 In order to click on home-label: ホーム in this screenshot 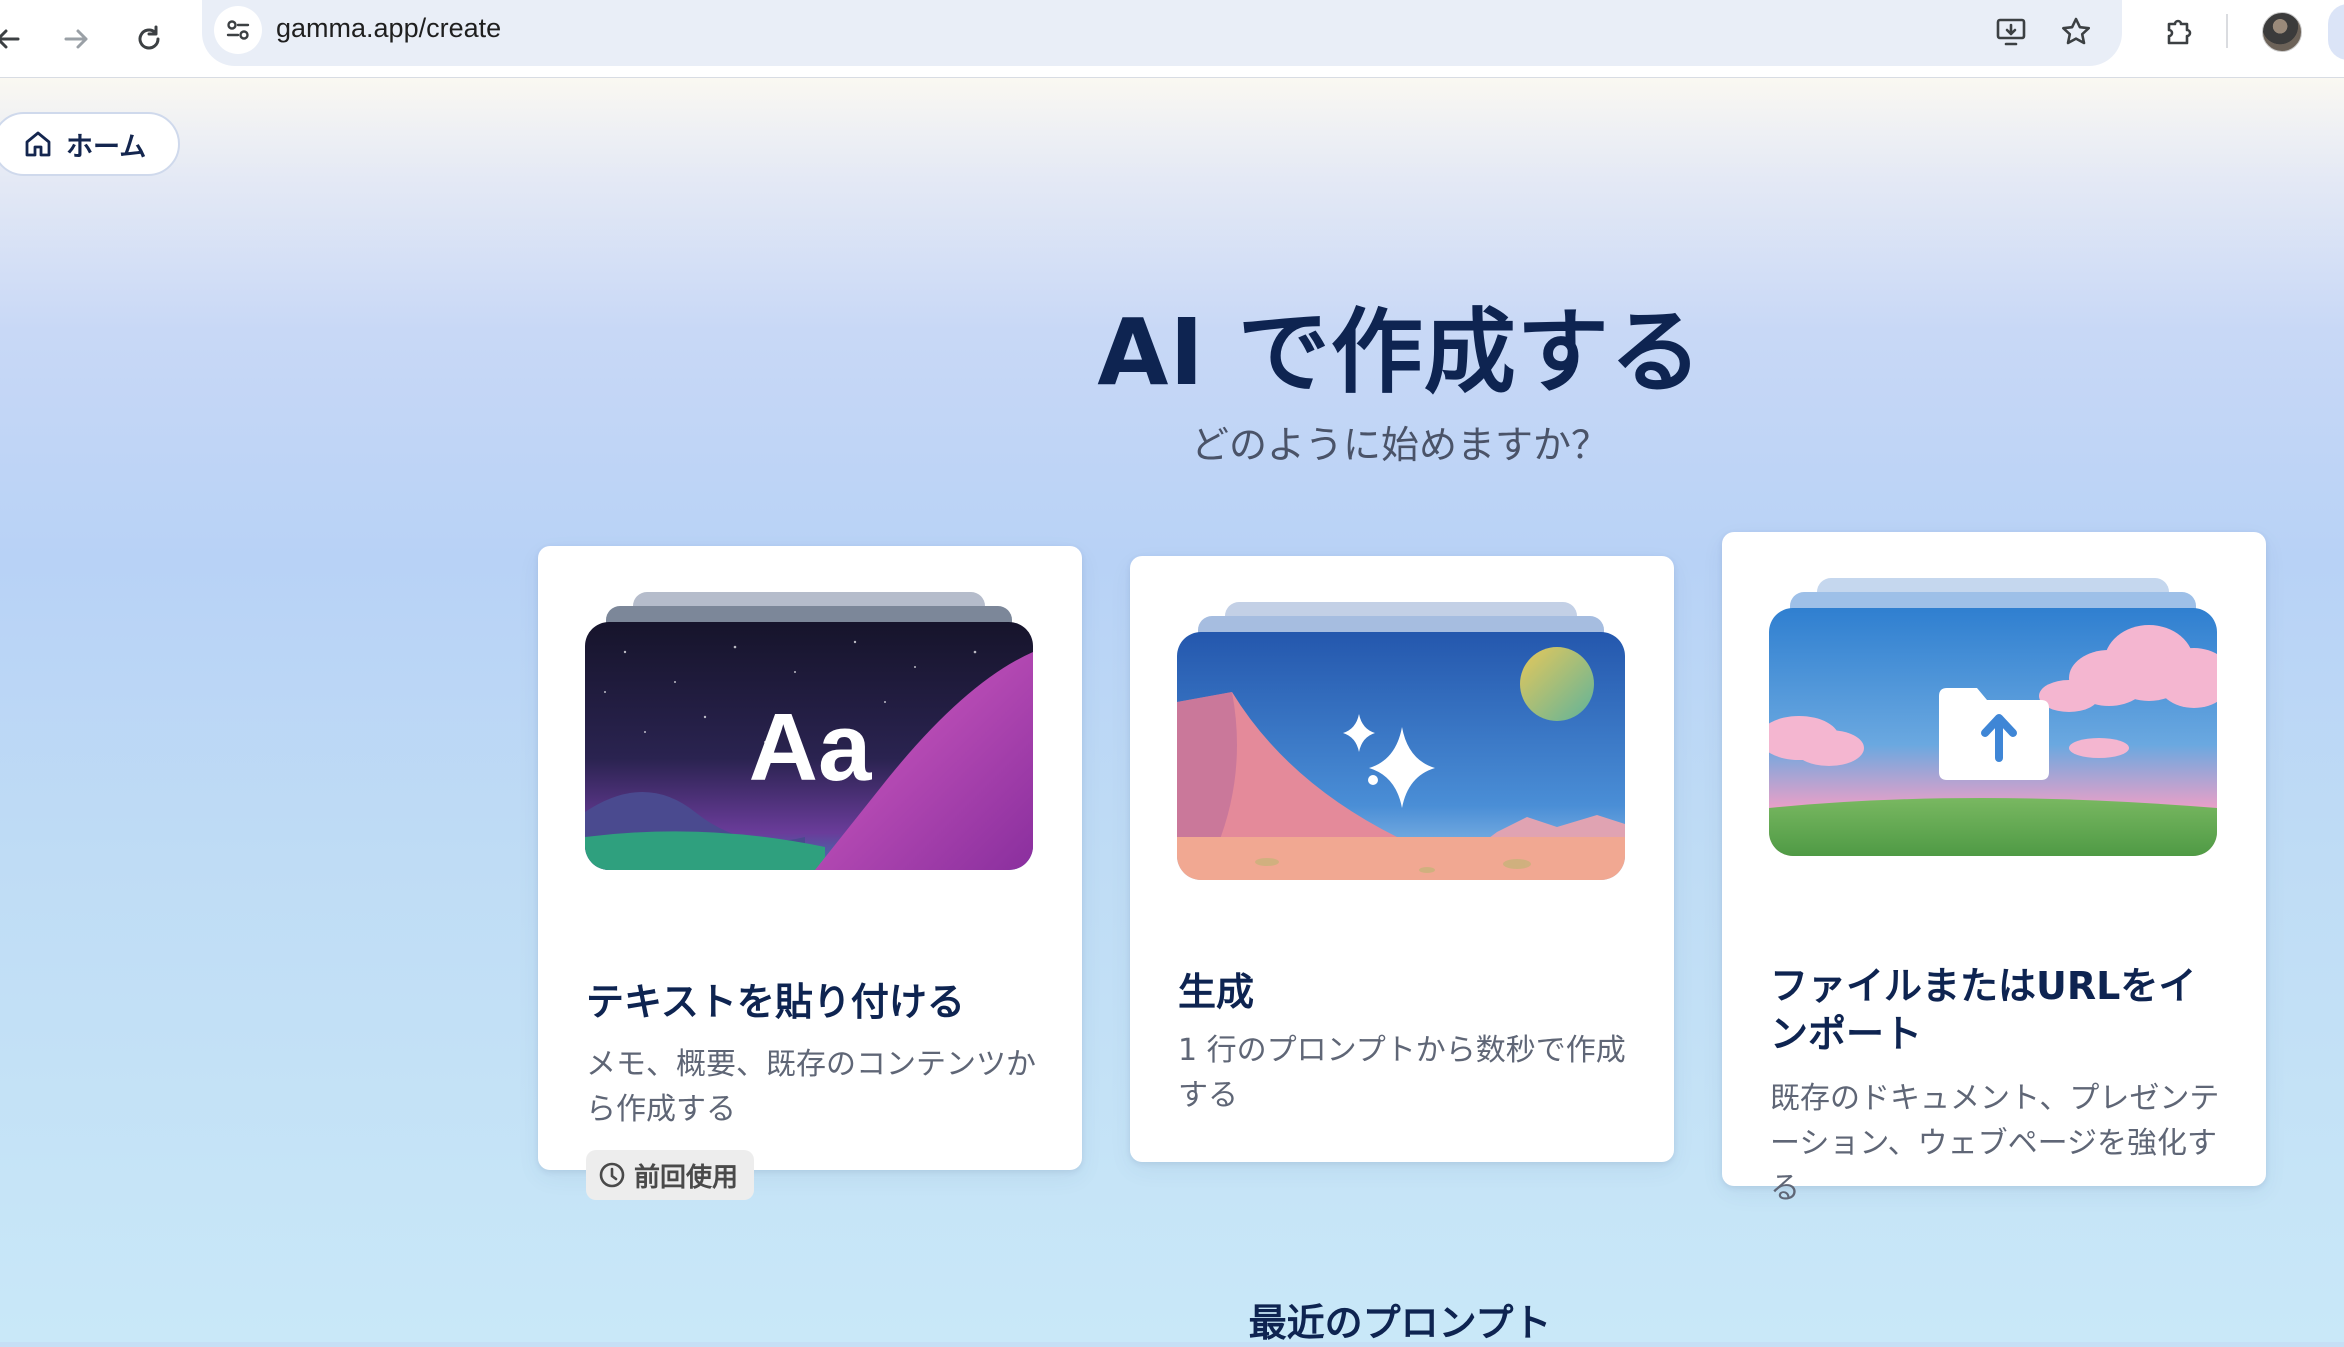, I will do `click(106, 147)`.